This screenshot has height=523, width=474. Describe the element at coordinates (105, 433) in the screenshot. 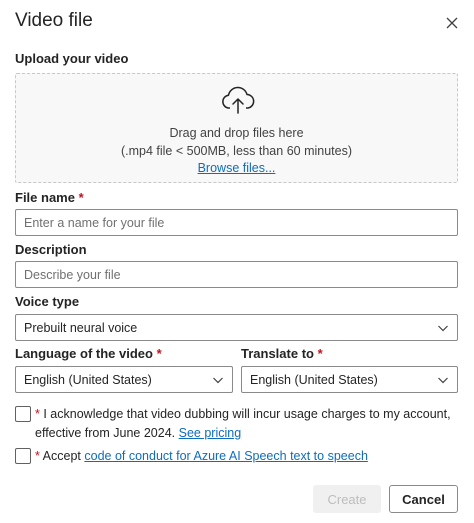

I see `acknowledge-line2: effective from June 2024.` at that location.